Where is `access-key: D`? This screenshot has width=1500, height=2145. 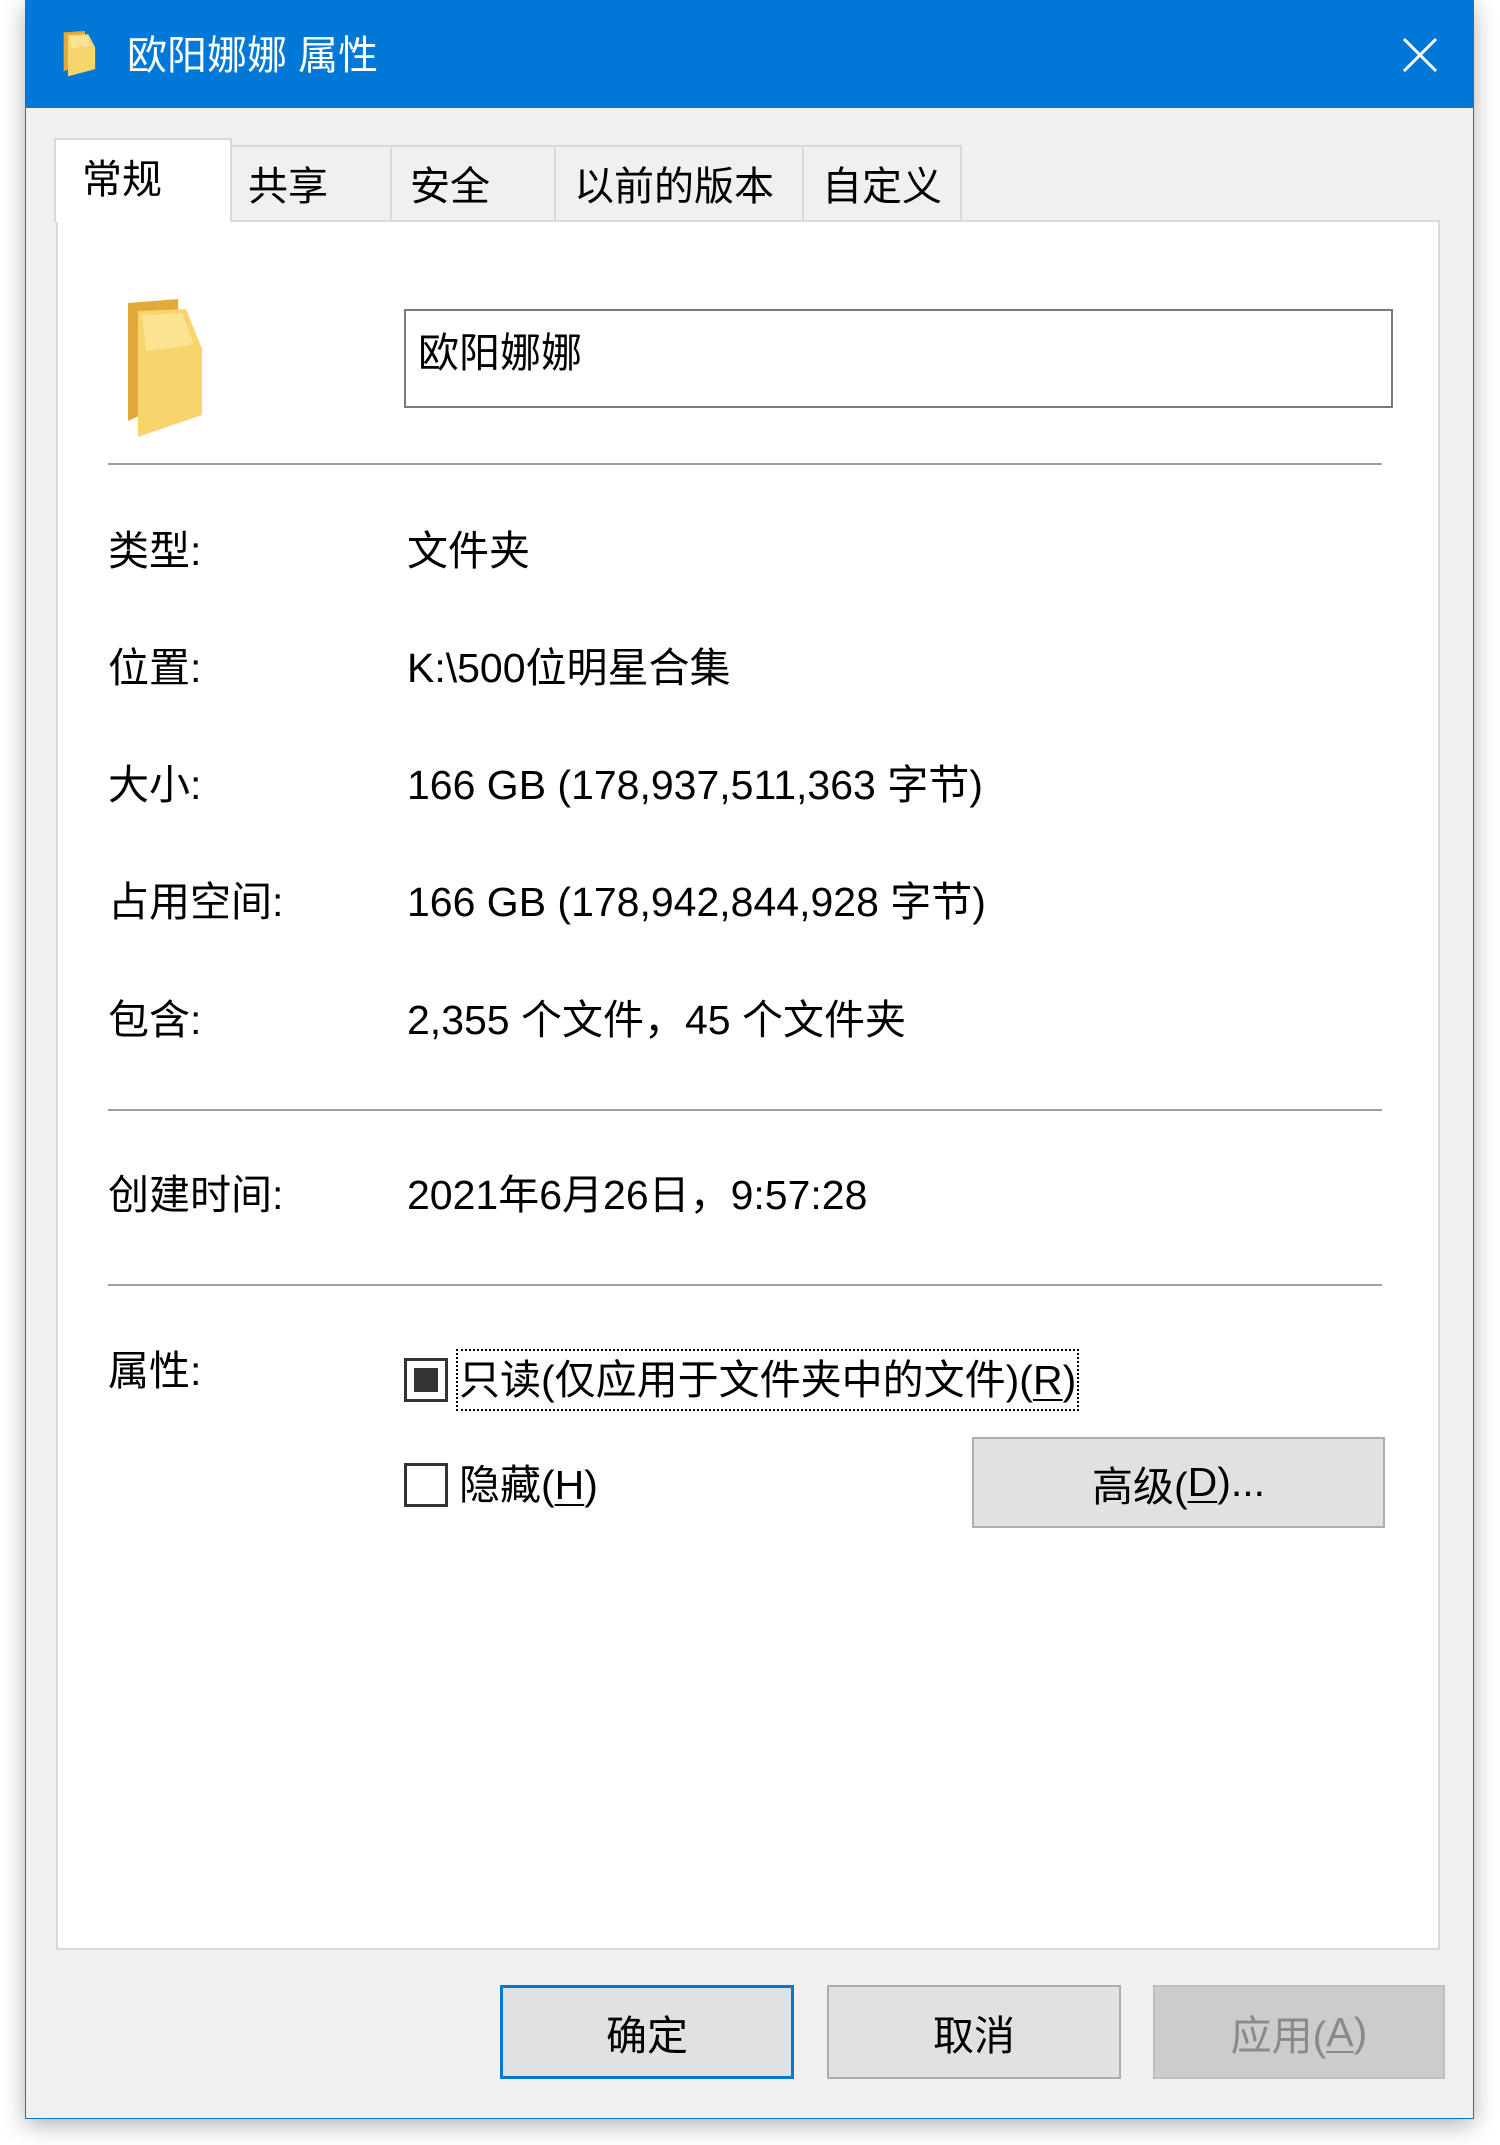 access-key: D is located at coordinates (1202, 1482).